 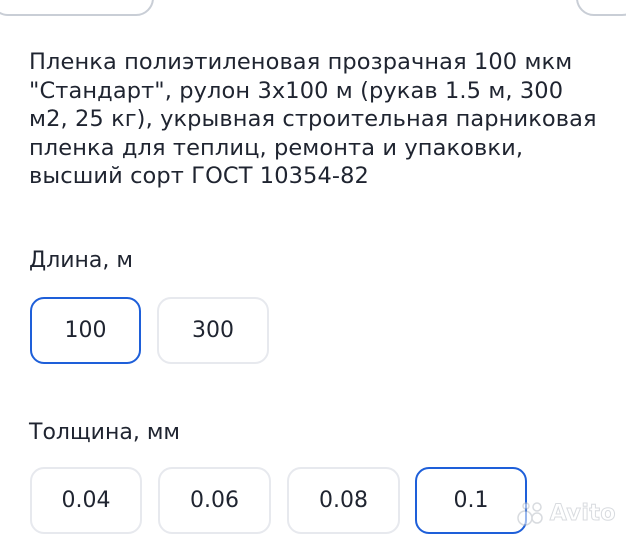 I want to click on thickness-option-0.04: 0.04, so click(x=86, y=500).